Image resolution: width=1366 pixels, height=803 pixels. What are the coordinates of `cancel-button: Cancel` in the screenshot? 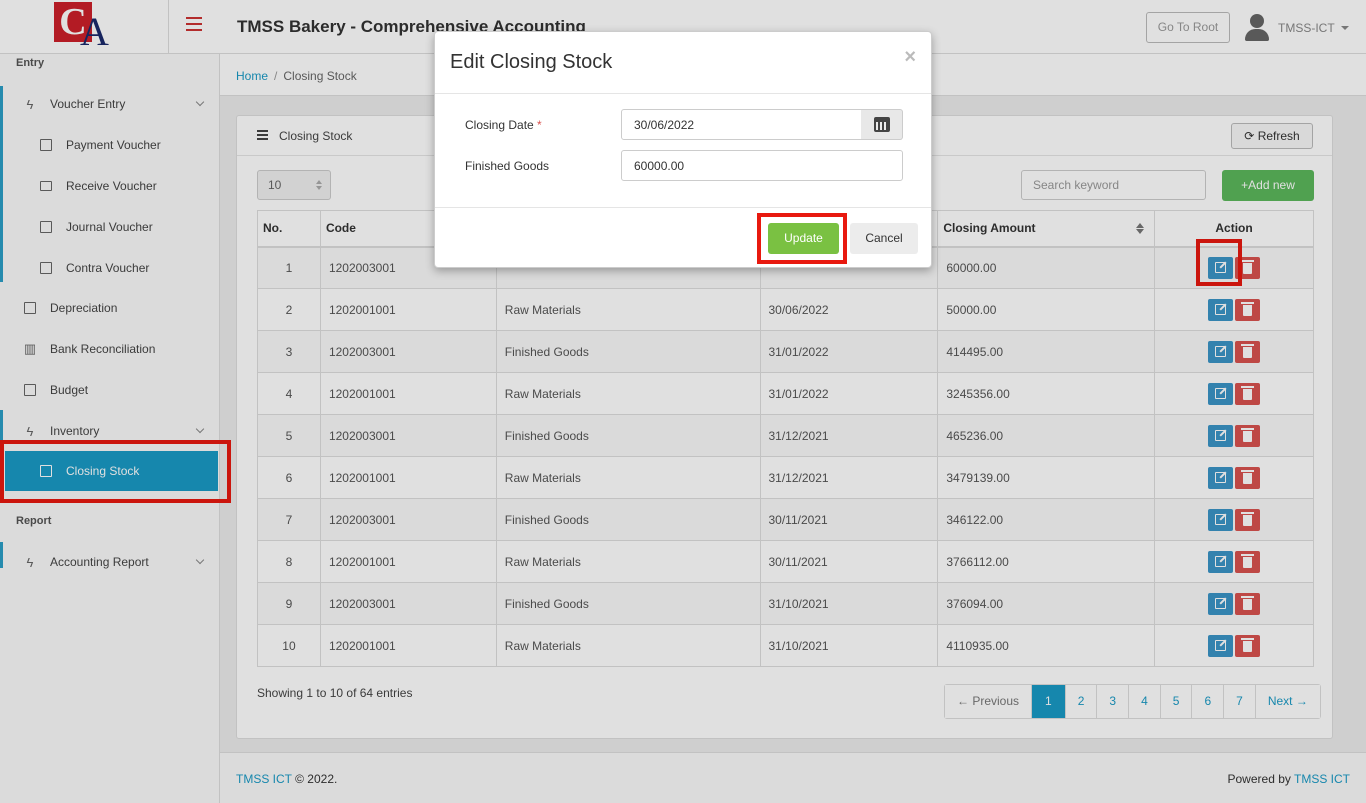 It's located at (884, 238).